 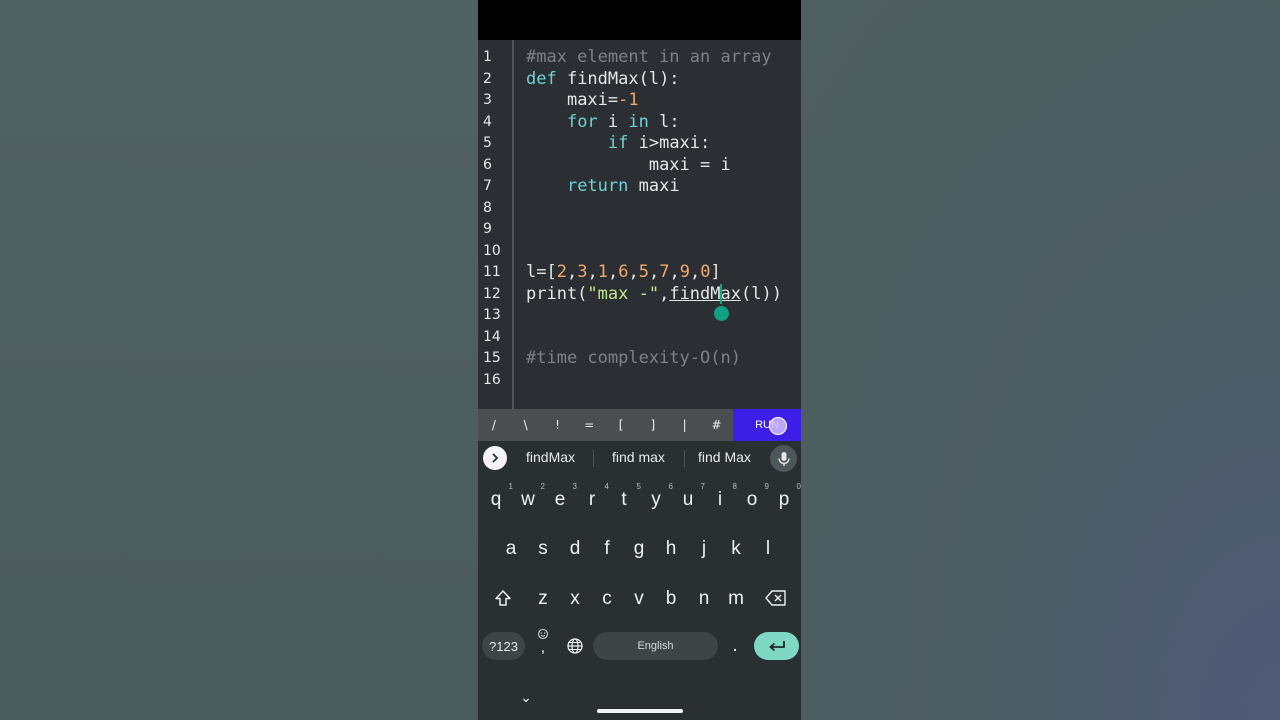 I want to click on symbol-key-backslash: \, so click(x=526, y=425).